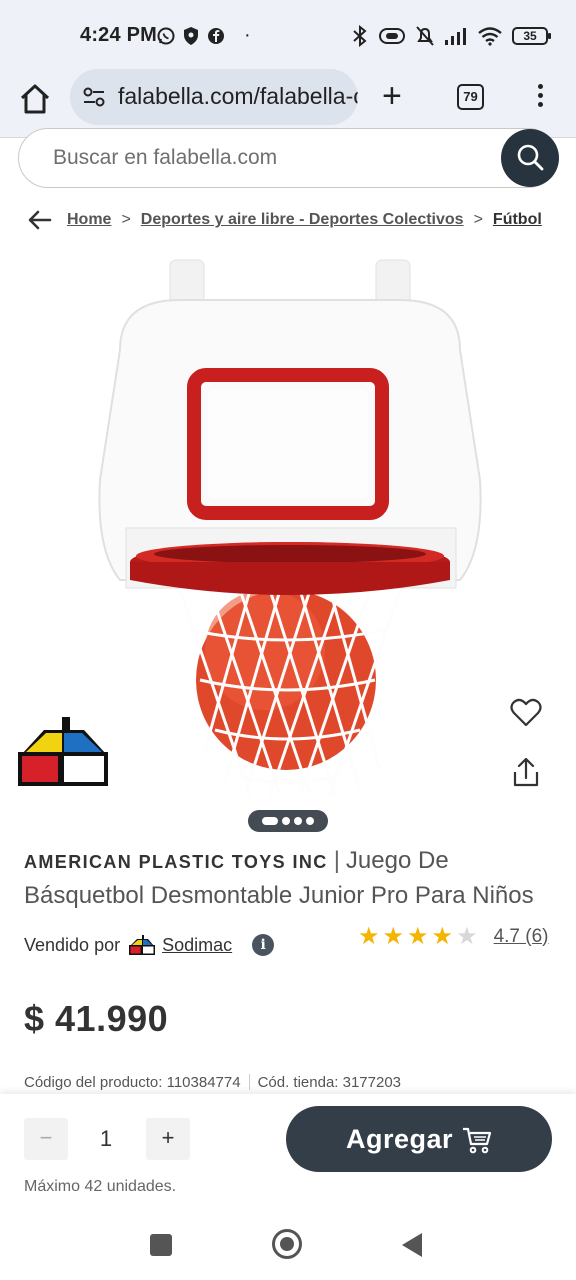 This screenshot has width=576, height=1280. I want to click on add-to-cart-bar: − 1 + Máximo 42 unidades. Agregar, so click(288, 1153).